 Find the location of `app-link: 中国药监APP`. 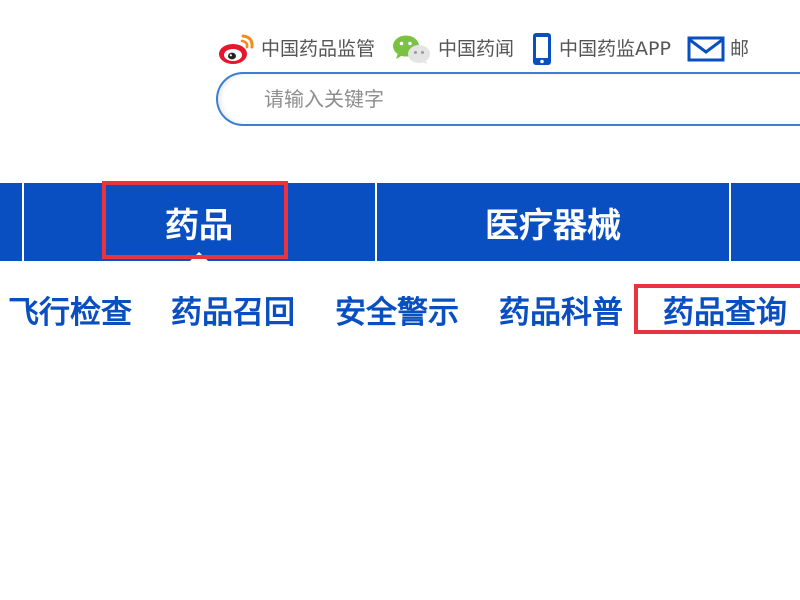

app-link: 中国药监APP is located at coordinates (600, 49).